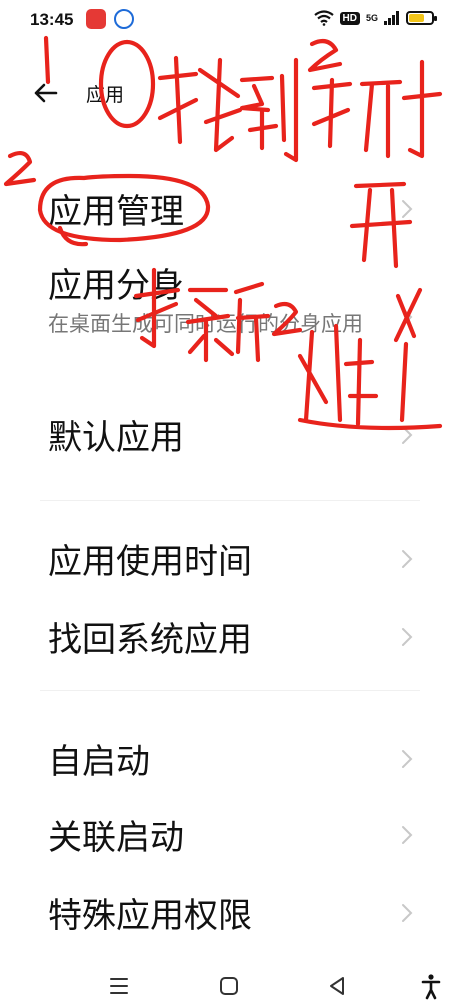  Describe the element at coordinates (150, 916) in the screenshot. I see `menu-item-label: 特殊应用权限` at that location.